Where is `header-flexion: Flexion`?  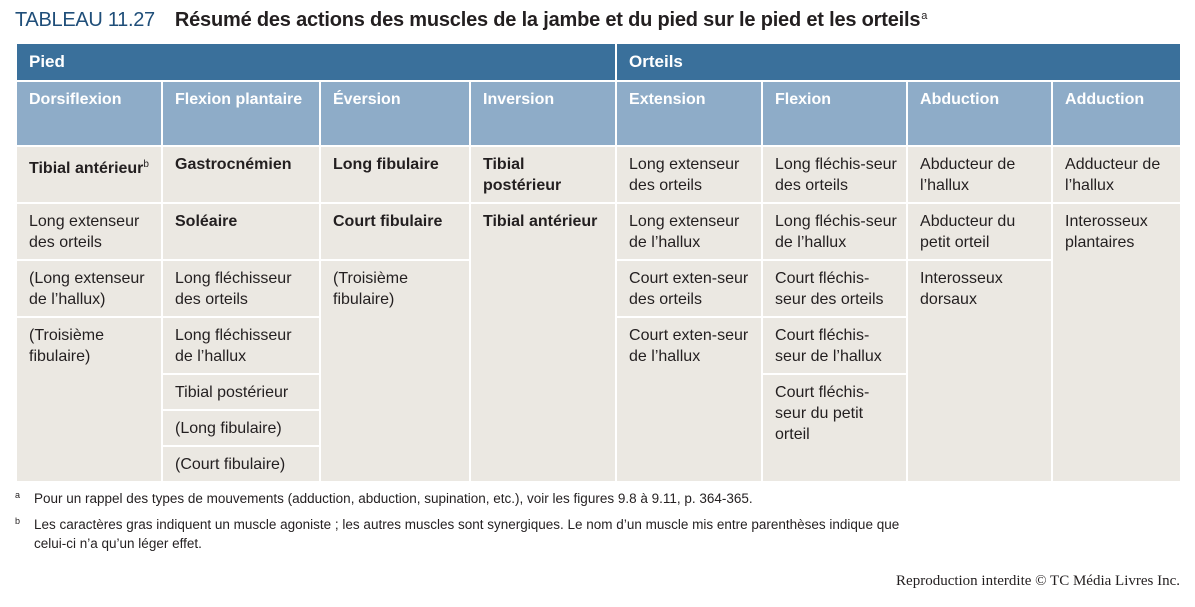
header-flexion: Flexion is located at coordinates (835, 113).